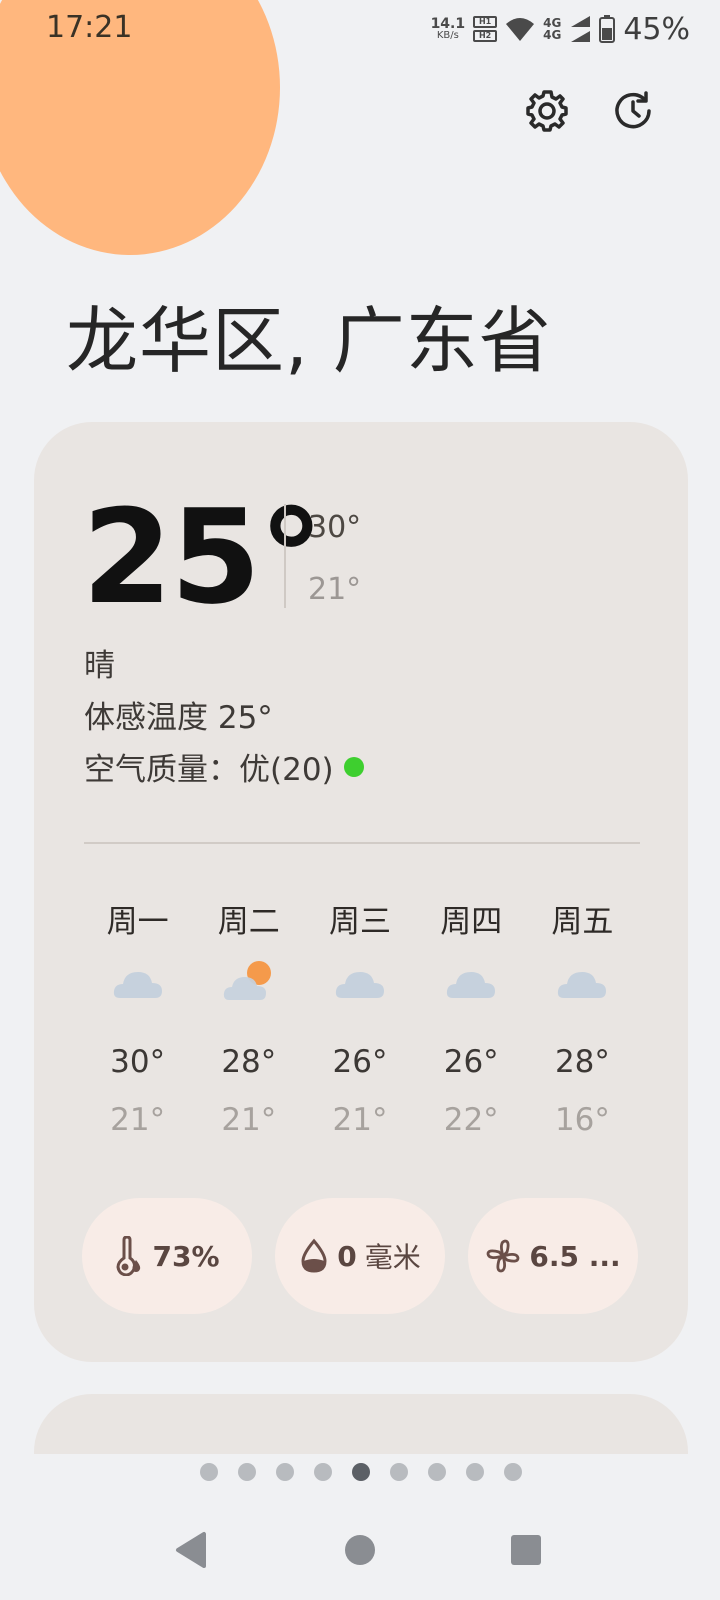  I want to click on status-time: 17:21, so click(89, 27).